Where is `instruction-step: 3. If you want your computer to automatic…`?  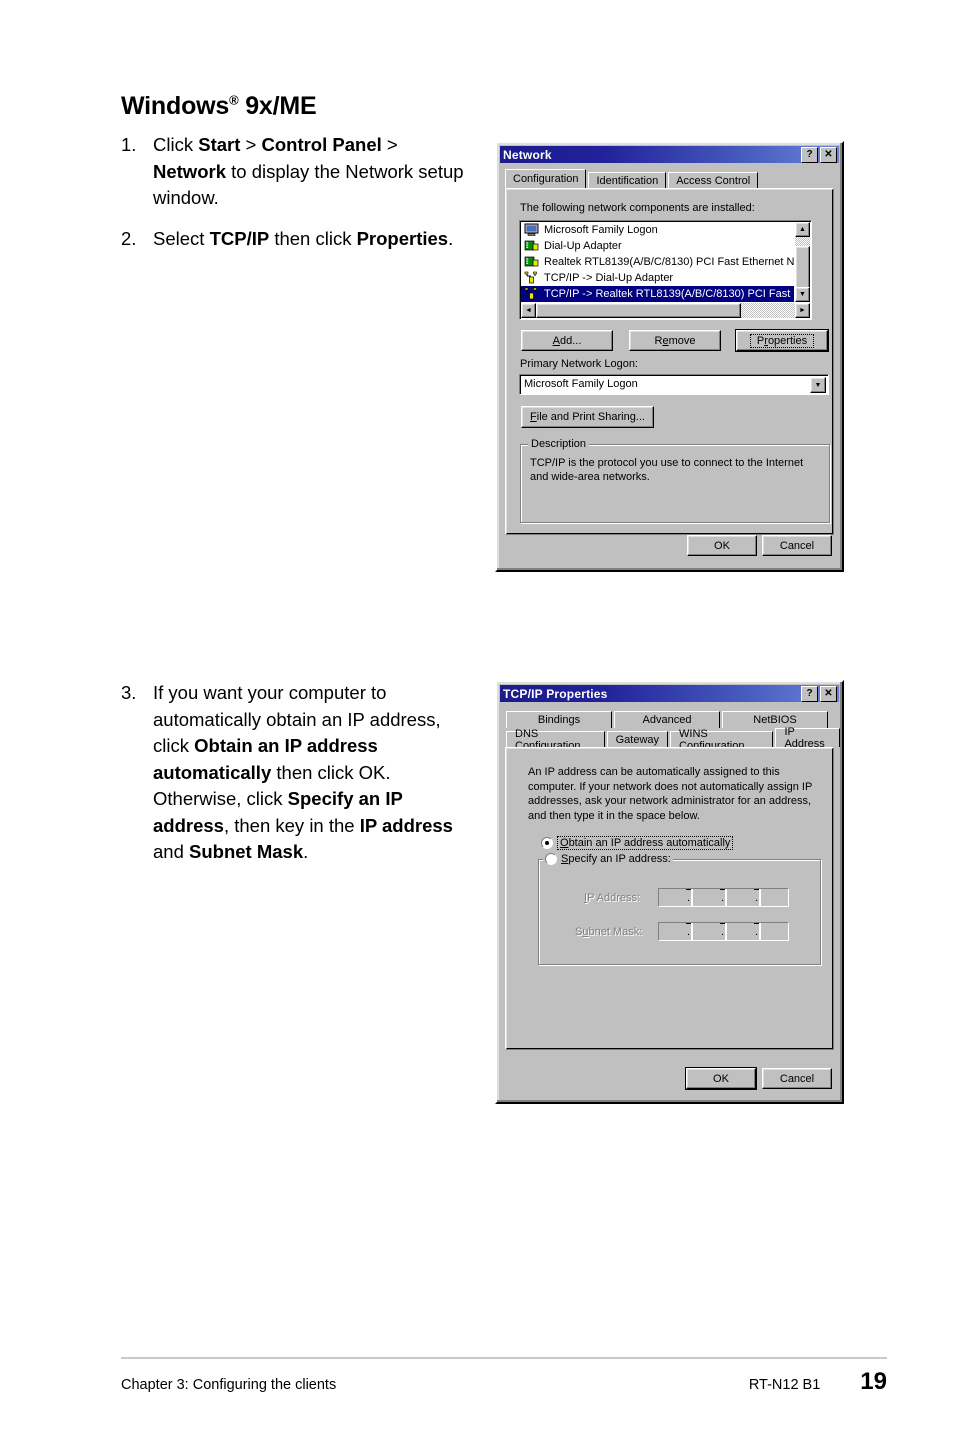 instruction-step: 3. If you want your computer to automatic… is located at coordinates (296, 773).